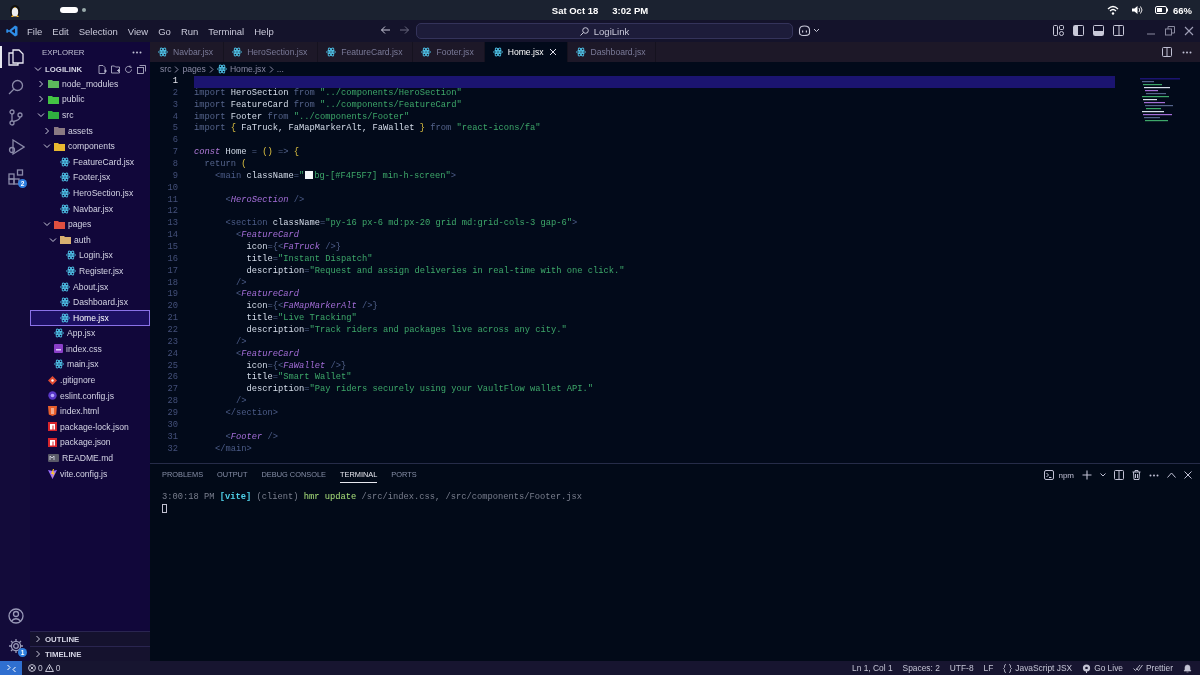 The width and height of the screenshot is (1200, 675). What do you see at coordinates (1049, 475) in the screenshot?
I see `terminal-icon` at bounding box center [1049, 475].